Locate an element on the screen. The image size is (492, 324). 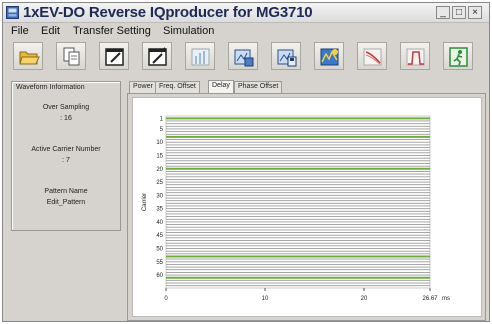
tab-freq-offset: Freq. Offset is located at coordinates (177, 87).